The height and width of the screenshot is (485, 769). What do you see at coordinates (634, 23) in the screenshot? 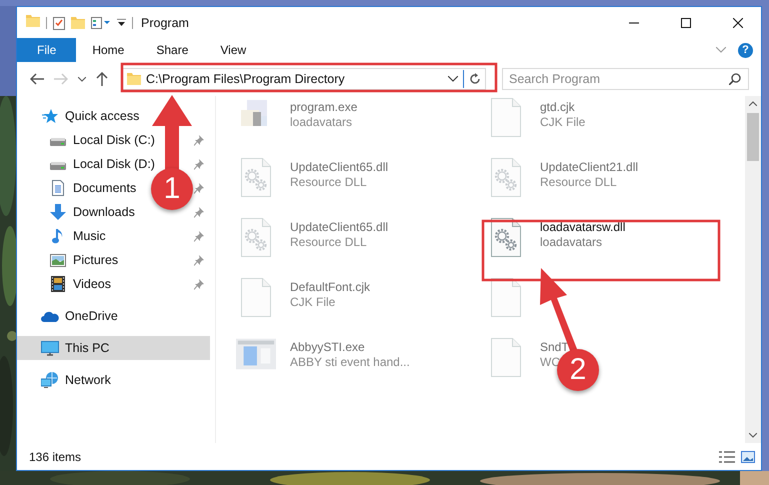
I see `minimize-icon` at bounding box center [634, 23].